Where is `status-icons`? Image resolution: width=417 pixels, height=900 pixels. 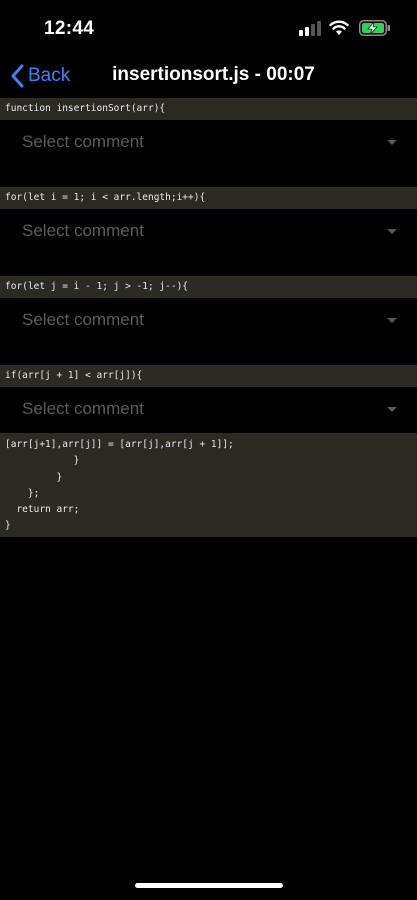 status-icons is located at coordinates (341, 29).